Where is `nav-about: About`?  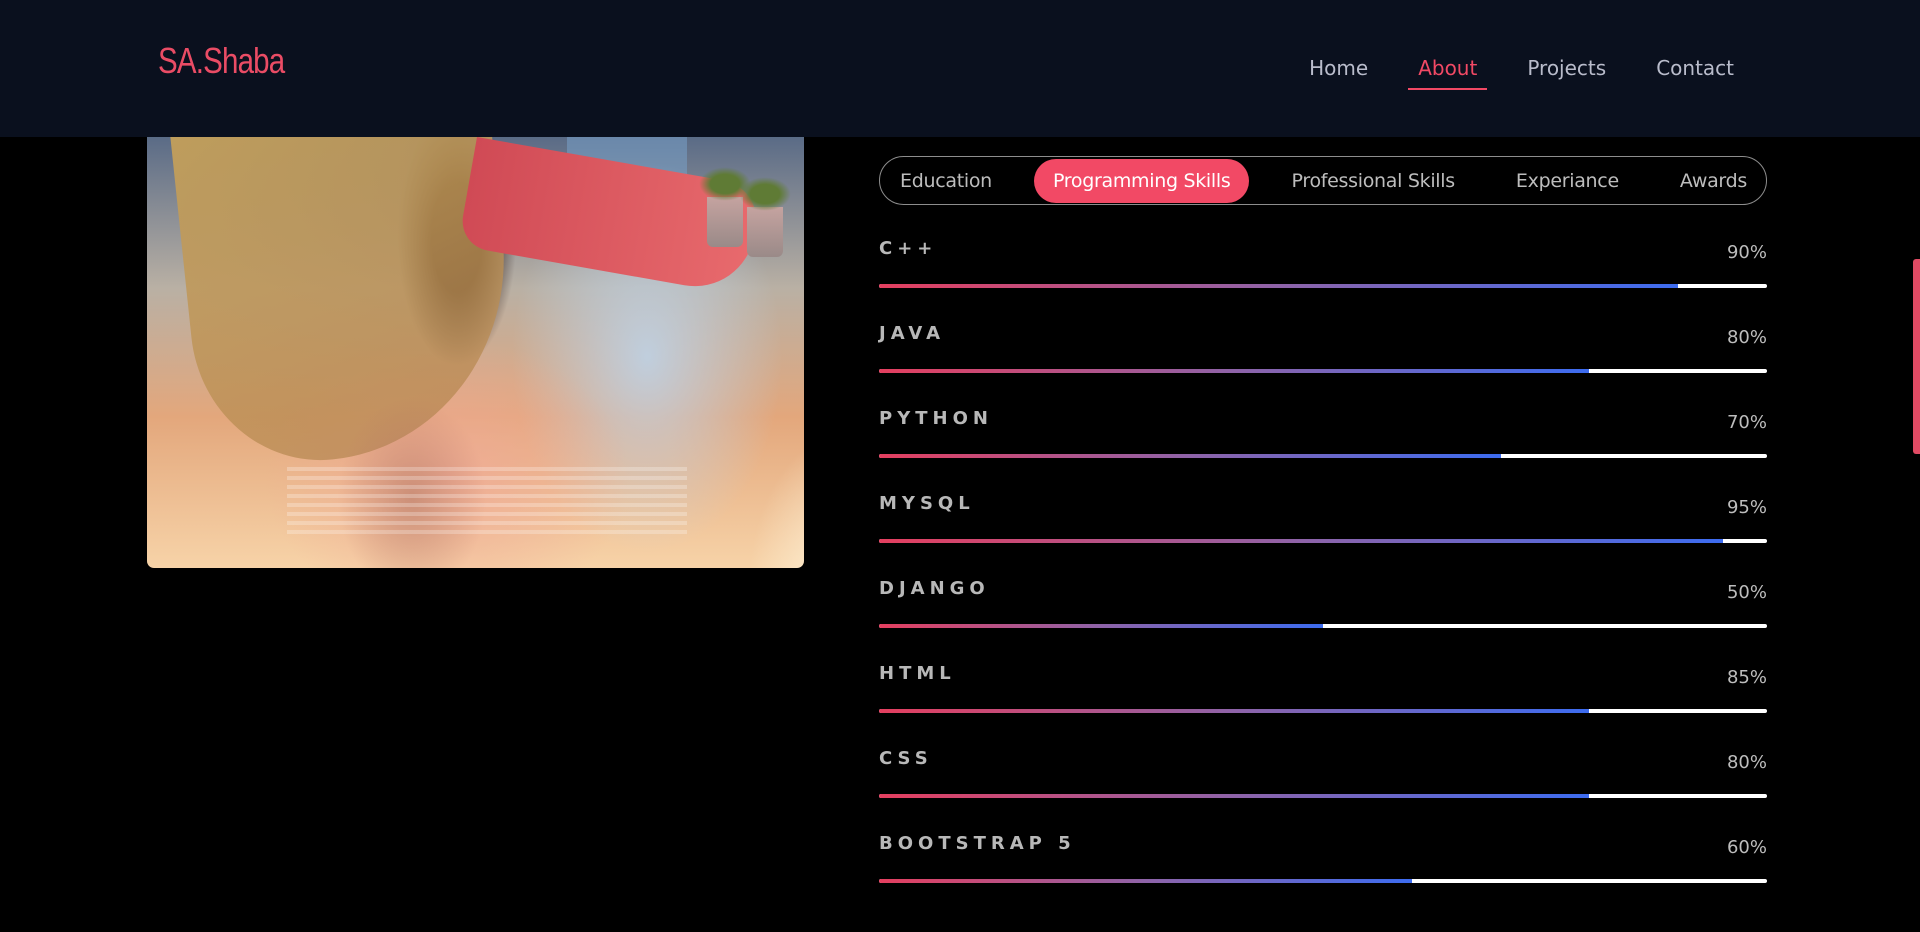
nav-about: About is located at coordinates (1448, 71).